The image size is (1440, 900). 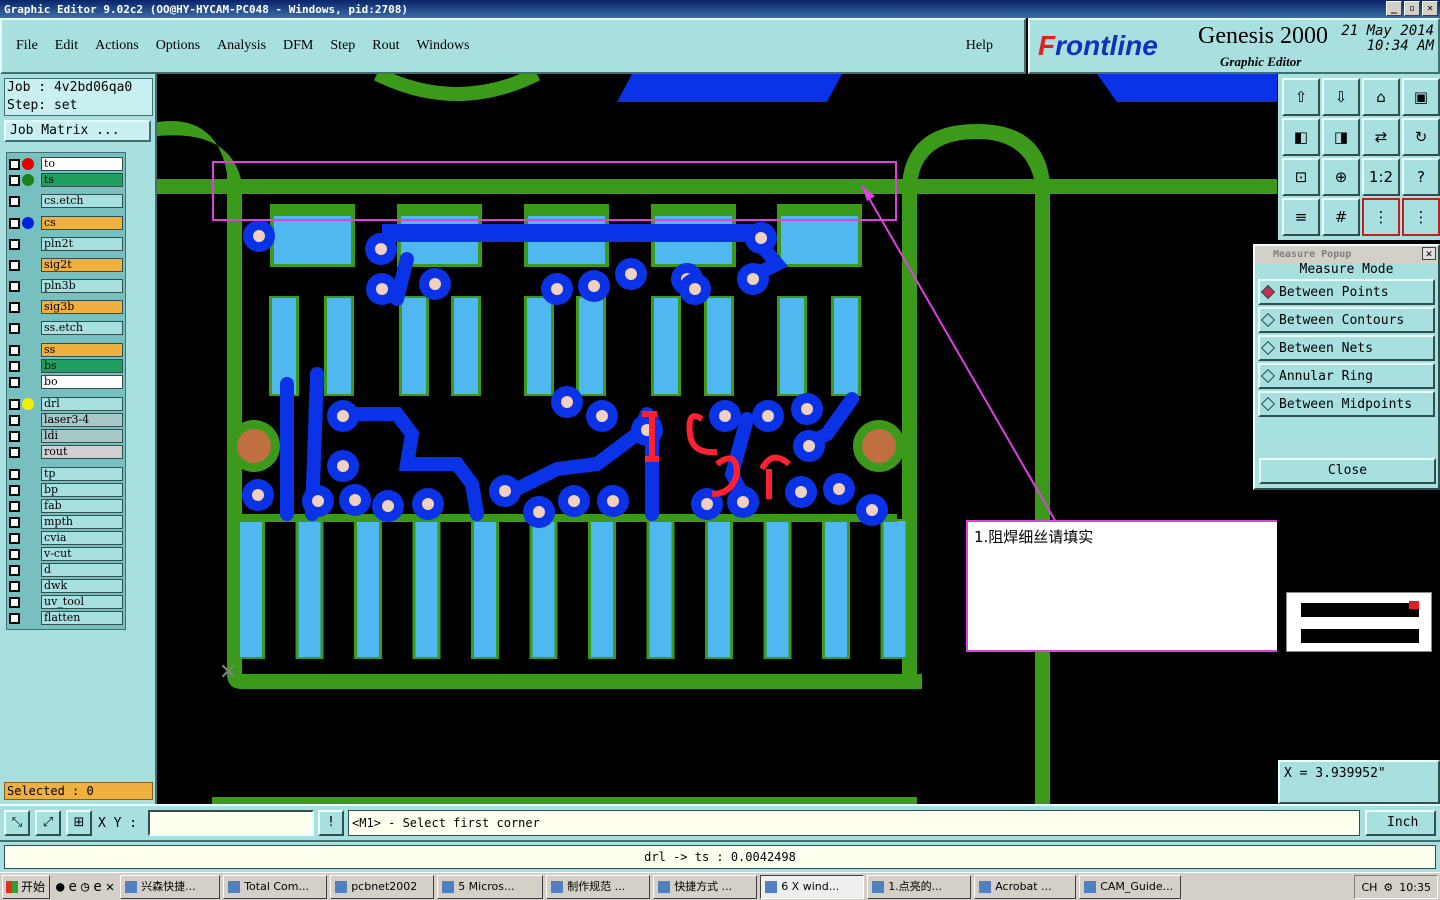 I want to click on alert-icon: !, so click(x=331, y=823).